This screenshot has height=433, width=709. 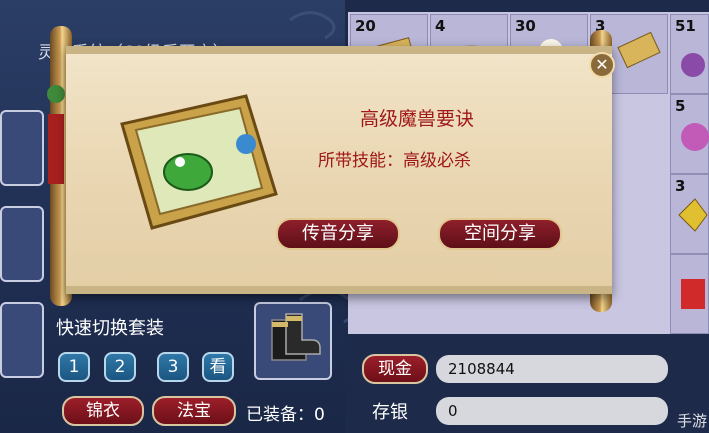 What do you see at coordinates (680, 186) in the screenshot?
I see `item-count: 3` at bounding box center [680, 186].